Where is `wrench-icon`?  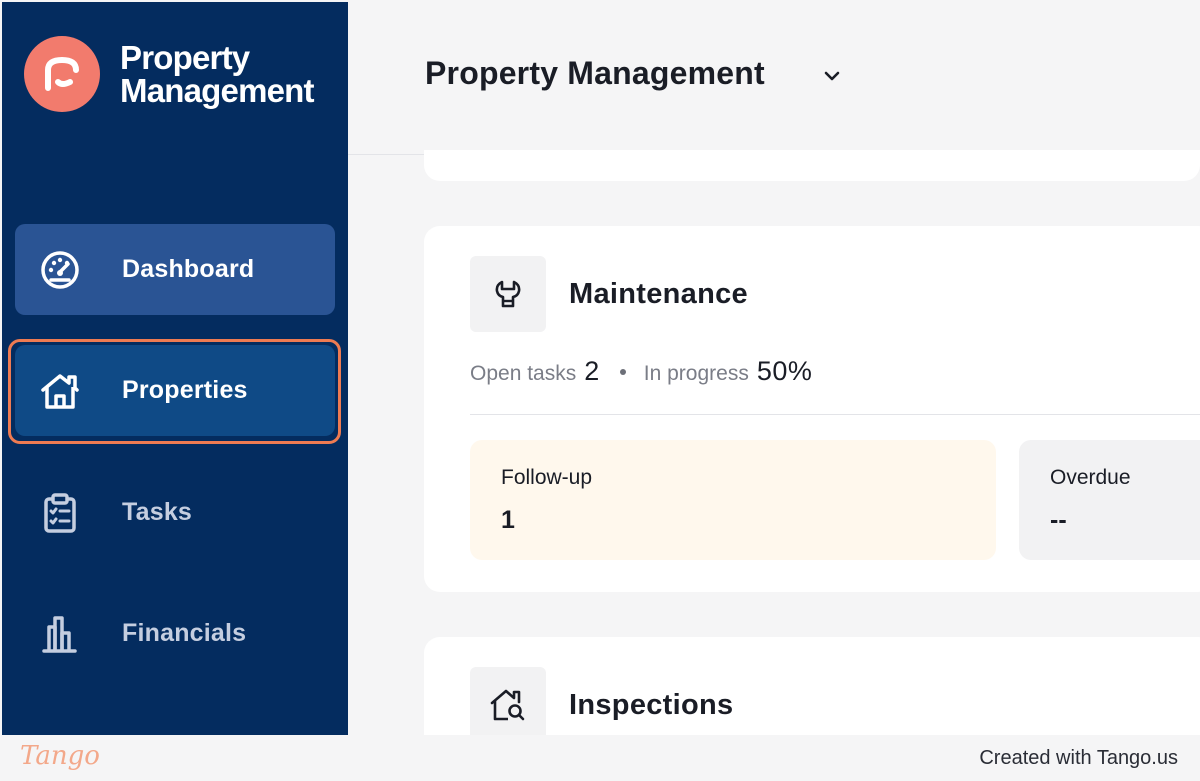
wrench-icon is located at coordinates (508, 294).